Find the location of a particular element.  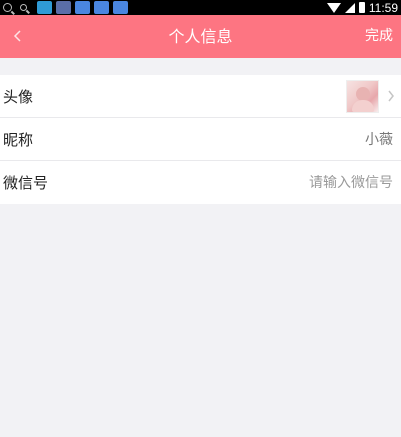

status-bar-right: 11:59 is located at coordinates (362, 7).